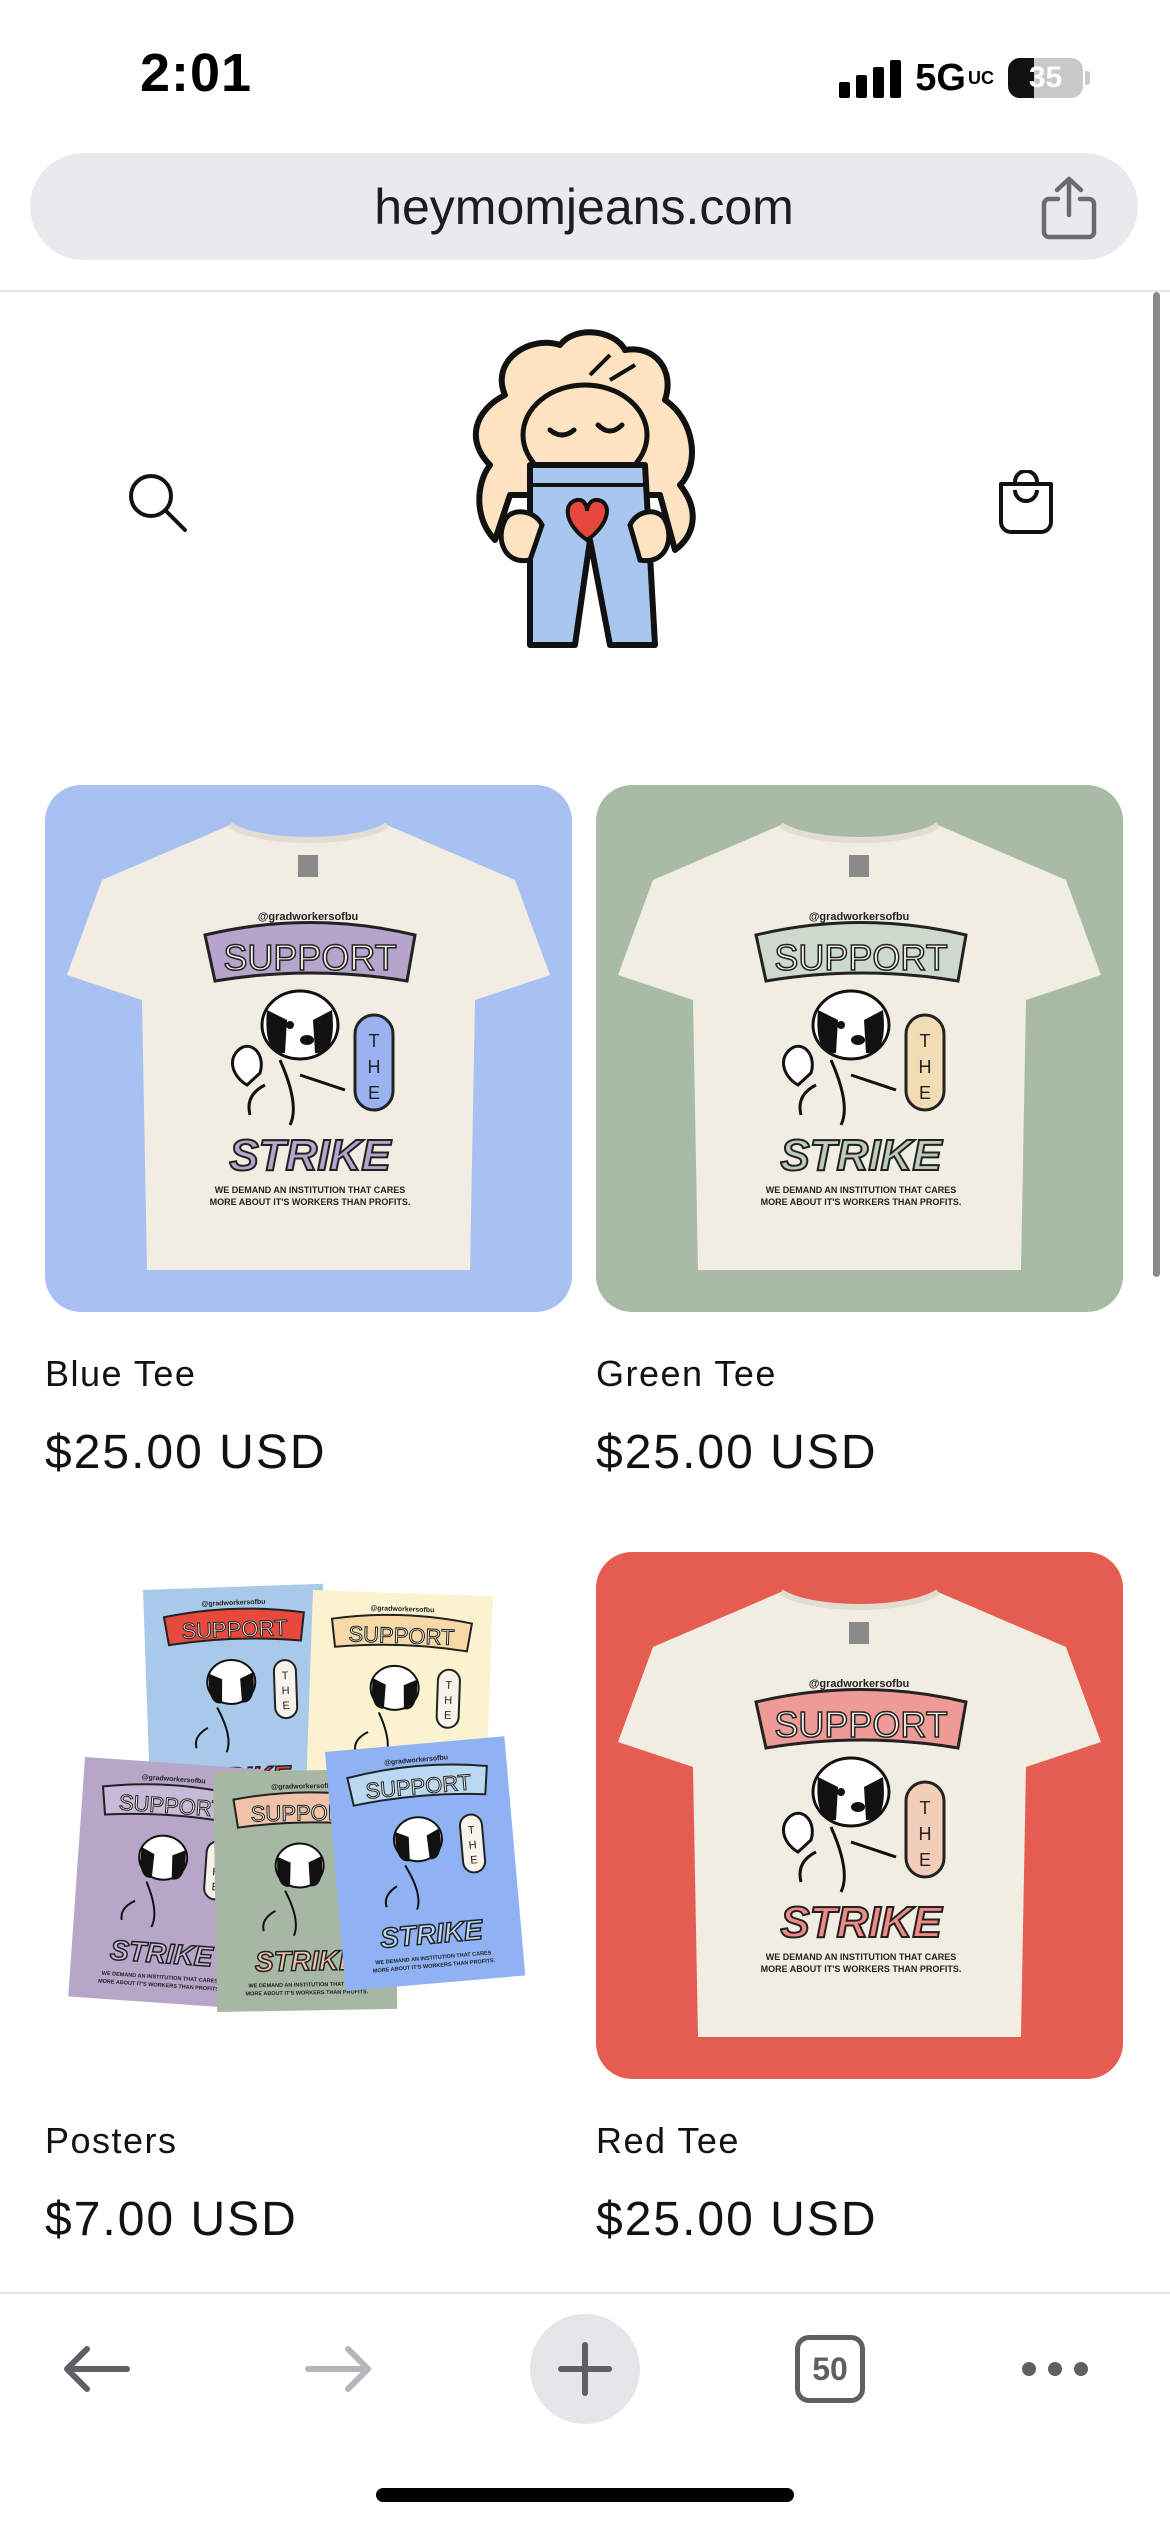 The image size is (1170, 2532). I want to click on url-text: heymomjeans.com, so click(584, 206).